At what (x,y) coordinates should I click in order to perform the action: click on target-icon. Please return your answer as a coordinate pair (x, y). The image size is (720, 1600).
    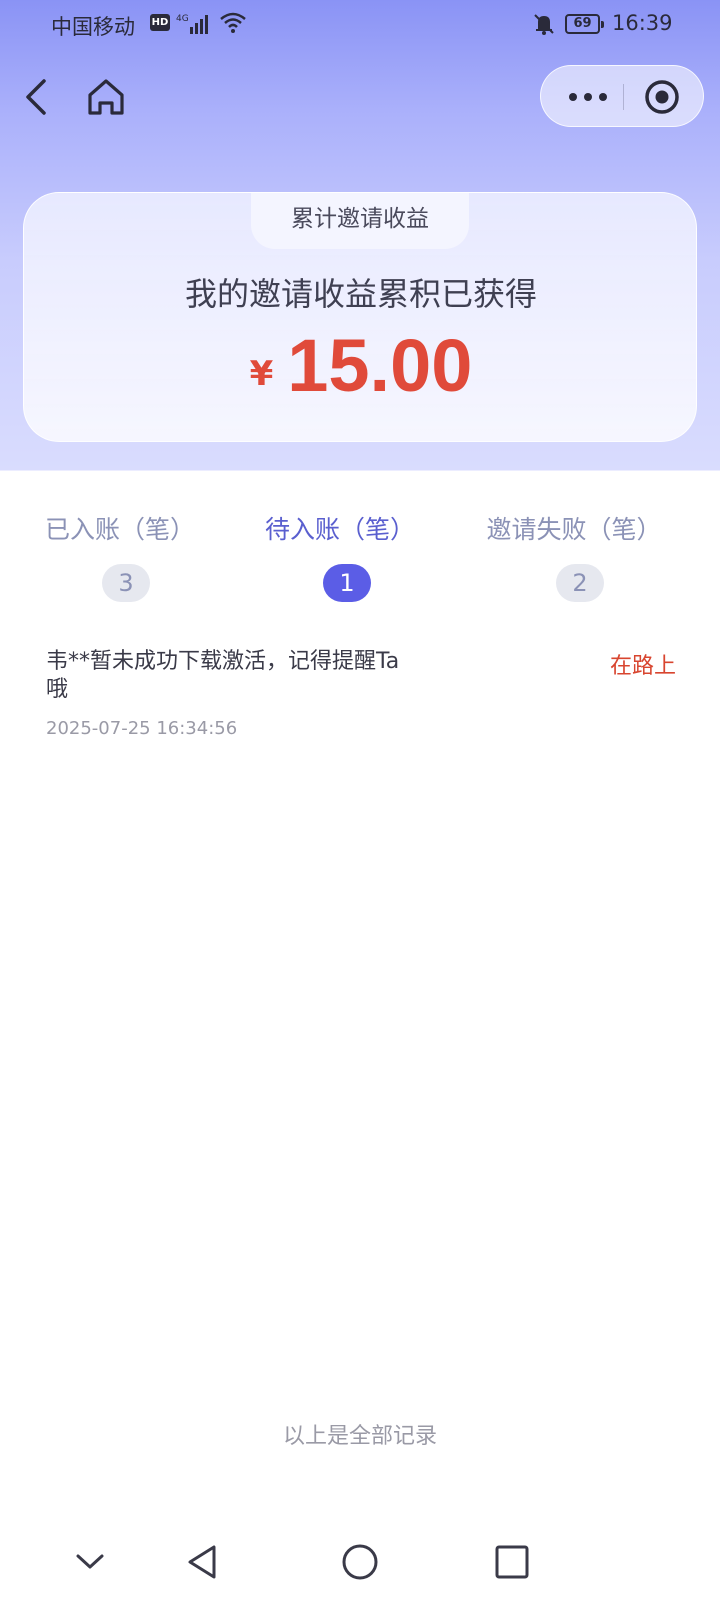
    Looking at the image, I should click on (662, 97).